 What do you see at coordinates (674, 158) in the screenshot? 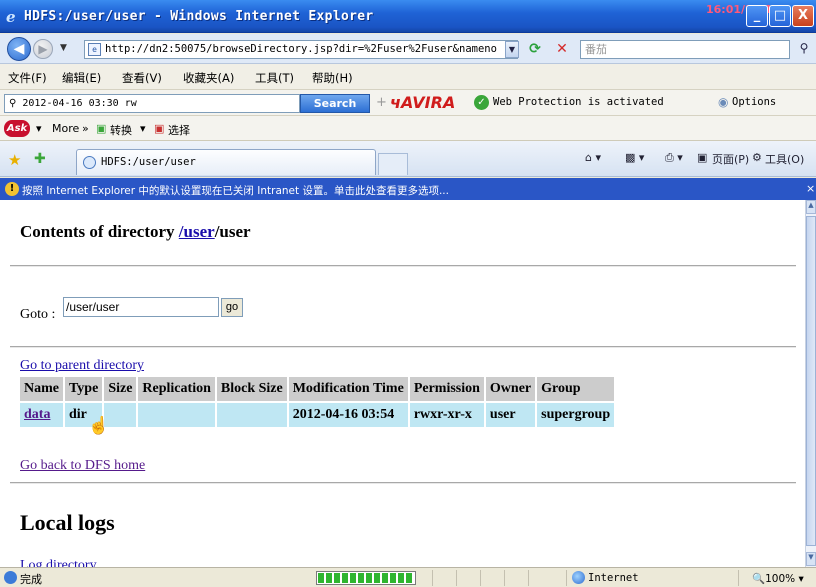
I see `print-icon: ⎙ ▾` at bounding box center [674, 158].